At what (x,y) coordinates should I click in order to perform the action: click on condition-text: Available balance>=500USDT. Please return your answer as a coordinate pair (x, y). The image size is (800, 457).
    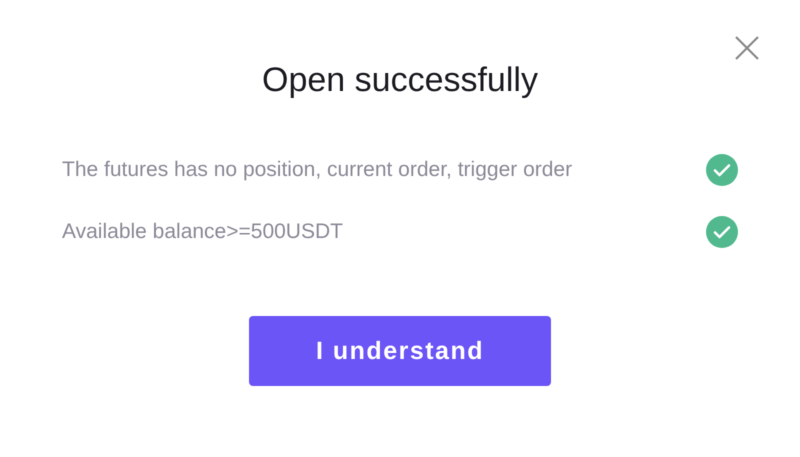
    Looking at the image, I should click on (202, 232).